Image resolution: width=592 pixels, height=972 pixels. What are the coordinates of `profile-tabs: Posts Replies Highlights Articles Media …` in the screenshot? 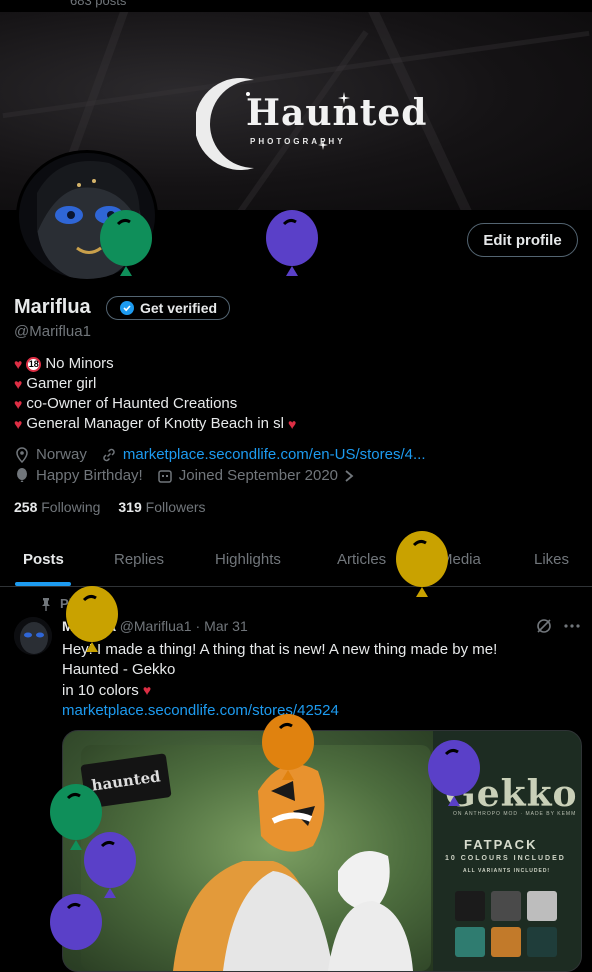 It's located at (296, 561).